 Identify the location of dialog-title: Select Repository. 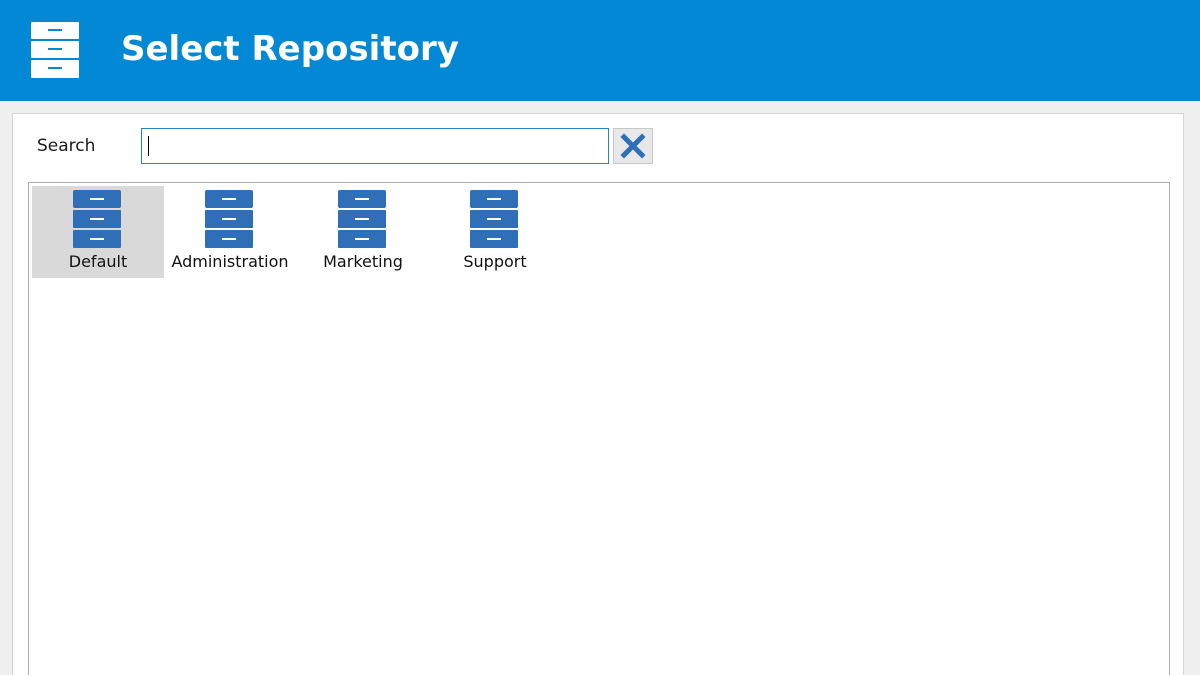
(290, 49).